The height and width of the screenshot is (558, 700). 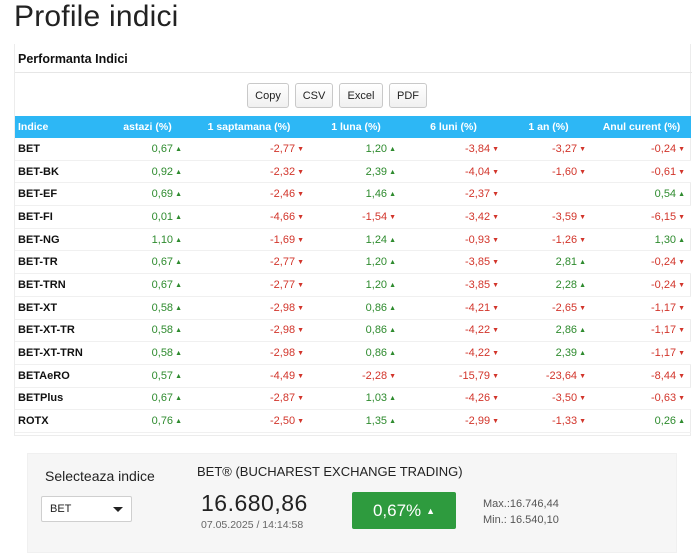 I want to click on cell-1-week: -4,49 ▼, so click(x=249, y=376).